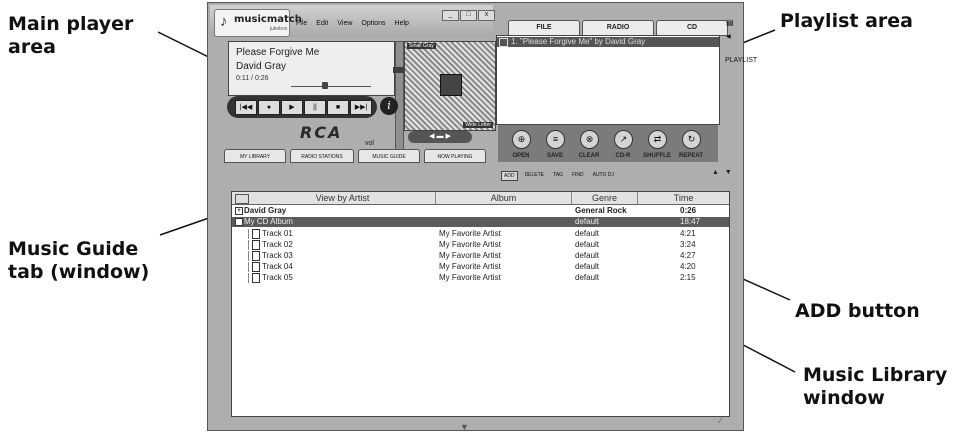 Image resolution: width=953 pixels, height=432 pixels. I want to click on library-row-artist: + David Gray General Rock 0:26, so click(480, 211).